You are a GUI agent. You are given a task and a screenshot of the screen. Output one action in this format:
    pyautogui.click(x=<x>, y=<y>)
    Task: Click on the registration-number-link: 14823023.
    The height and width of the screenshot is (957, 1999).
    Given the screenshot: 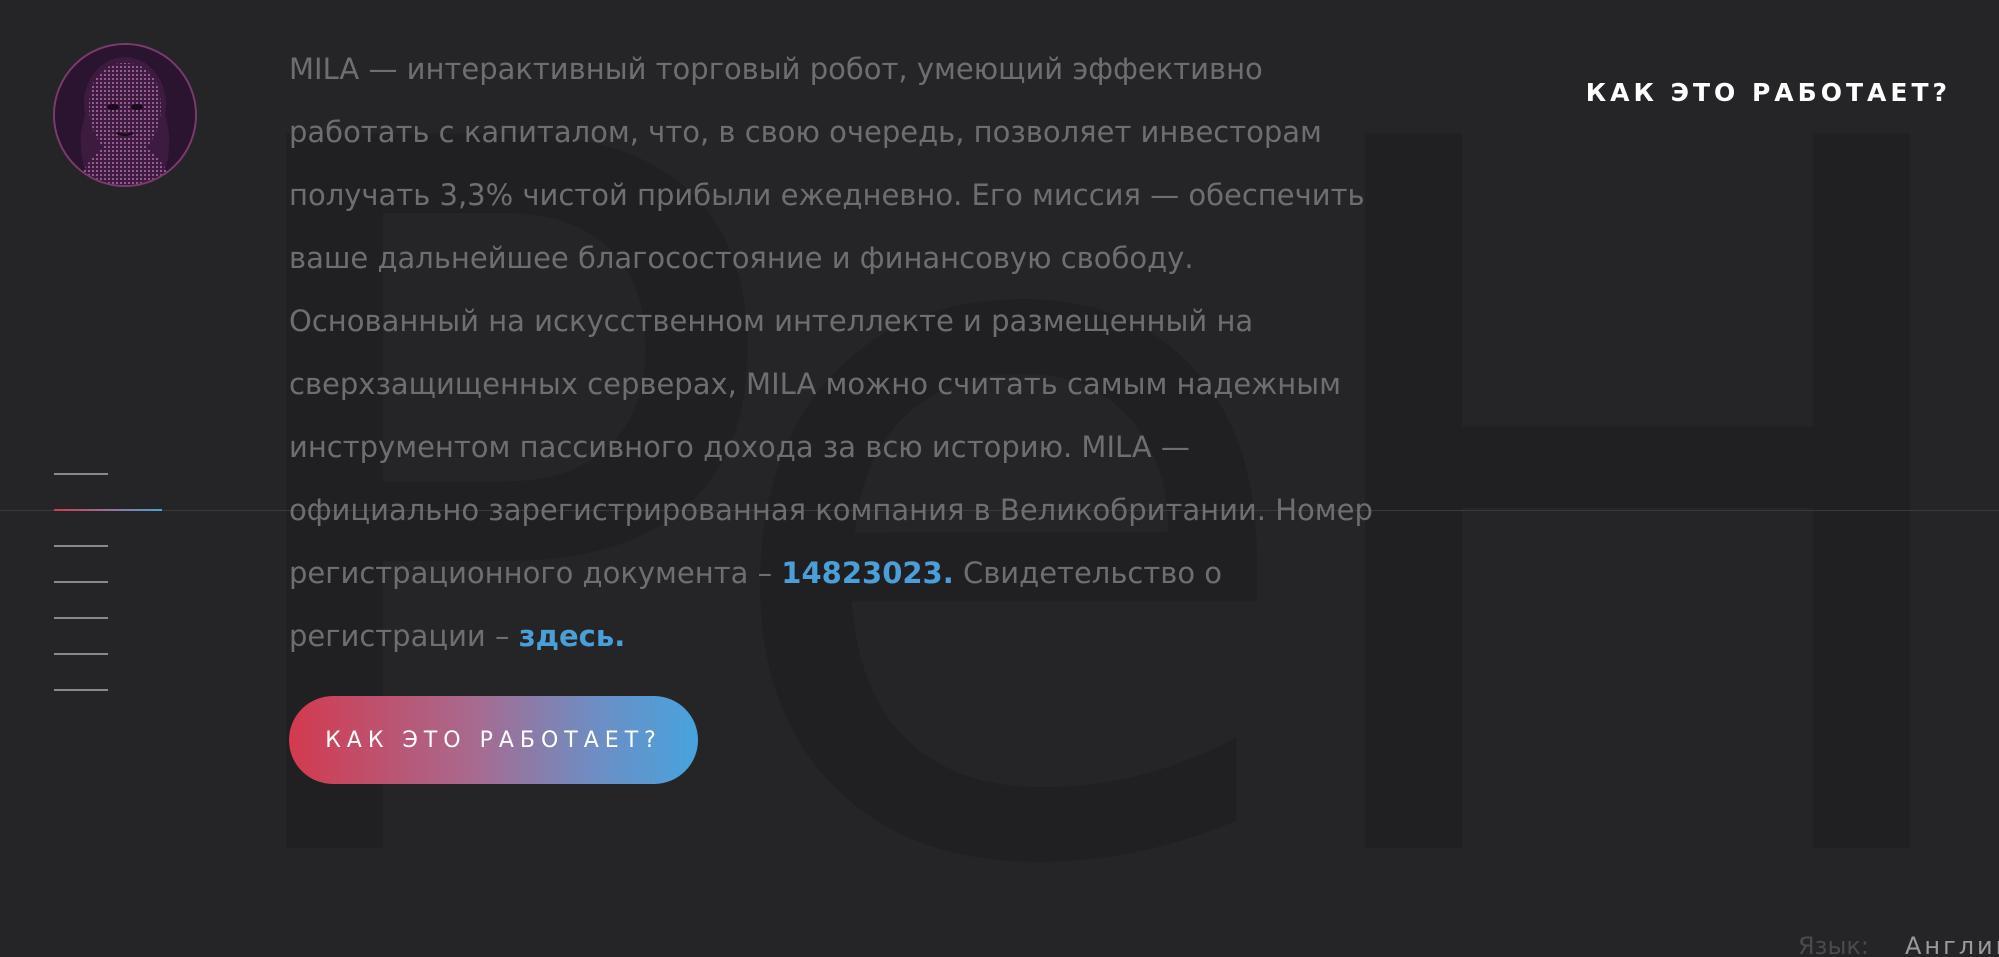 What is the action you would take?
    pyautogui.click(x=867, y=573)
    